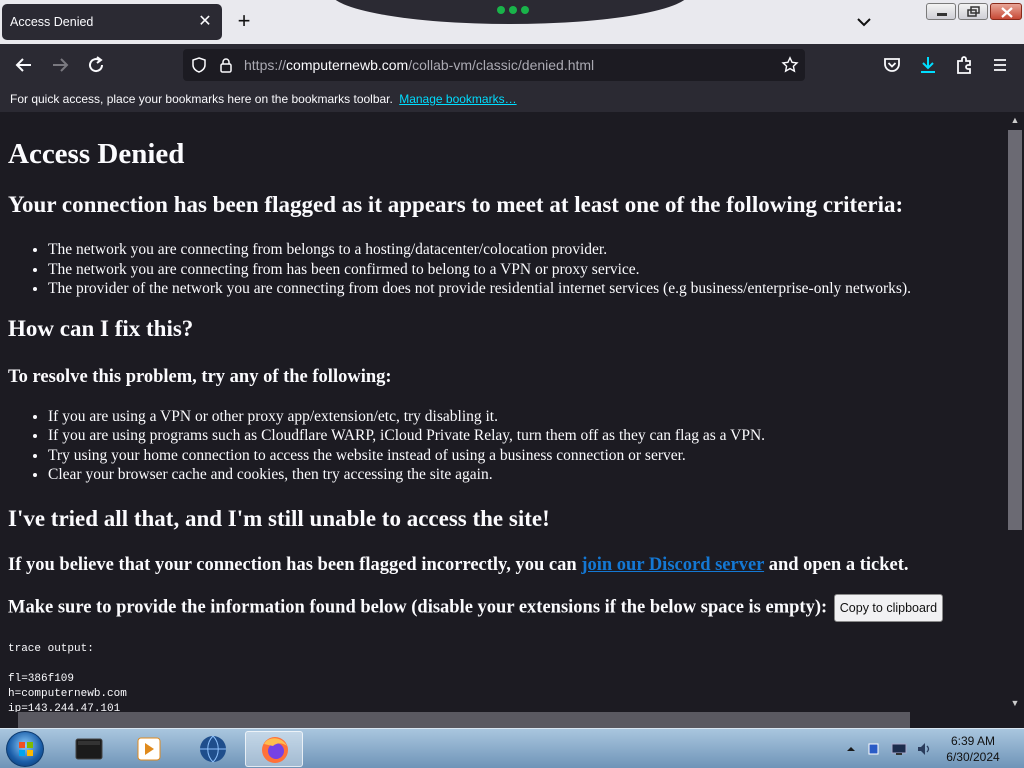 This screenshot has width=1024, height=768. Describe the element at coordinates (790, 65) in the screenshot. I see `bookmark-star-icon` at that location.